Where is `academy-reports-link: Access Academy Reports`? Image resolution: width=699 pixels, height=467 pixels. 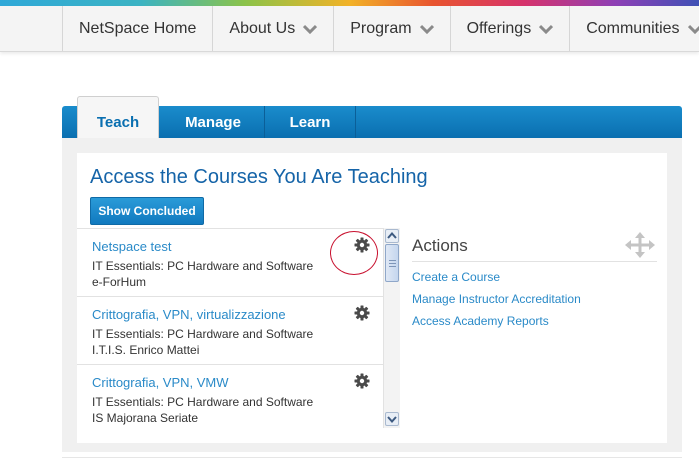 academy-reports-link: Access Academy Reports is located at coordinates (480, 321).